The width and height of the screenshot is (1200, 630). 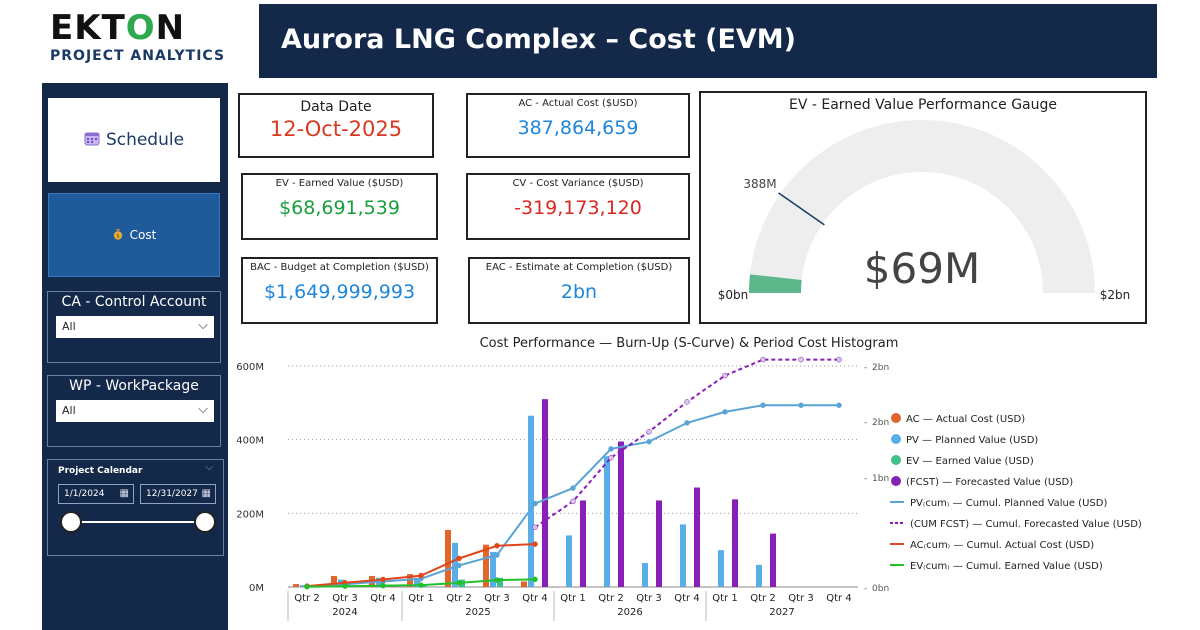 What do you see at coordinates (144, 39) in the screenshot?
I see `brand-logo: EKTON PROJECT ANALYTICS` at bounding box center [144, 39].